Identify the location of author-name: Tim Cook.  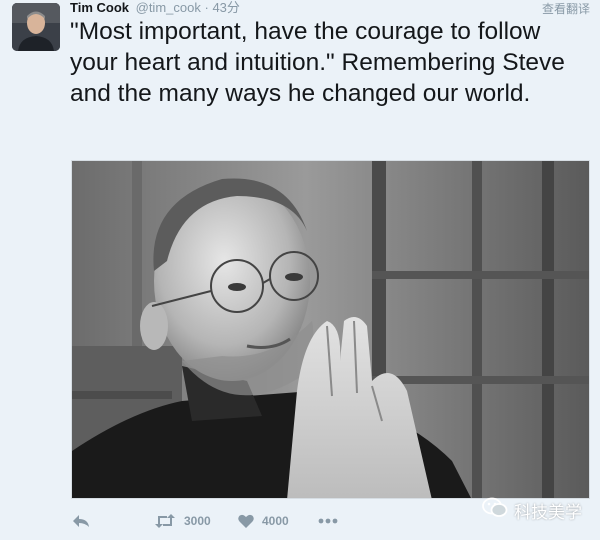
(99, 7).